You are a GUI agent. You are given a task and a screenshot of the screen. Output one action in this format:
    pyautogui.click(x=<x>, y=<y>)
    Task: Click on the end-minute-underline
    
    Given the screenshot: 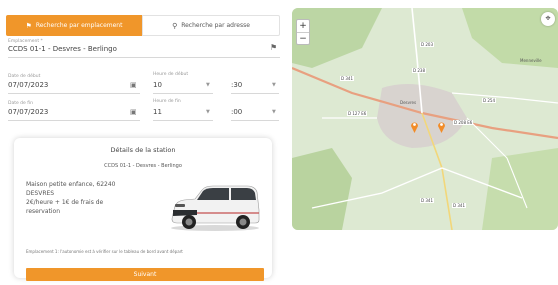 What is the action you would take?
    pyautogui.click(x=255, y=120)
    